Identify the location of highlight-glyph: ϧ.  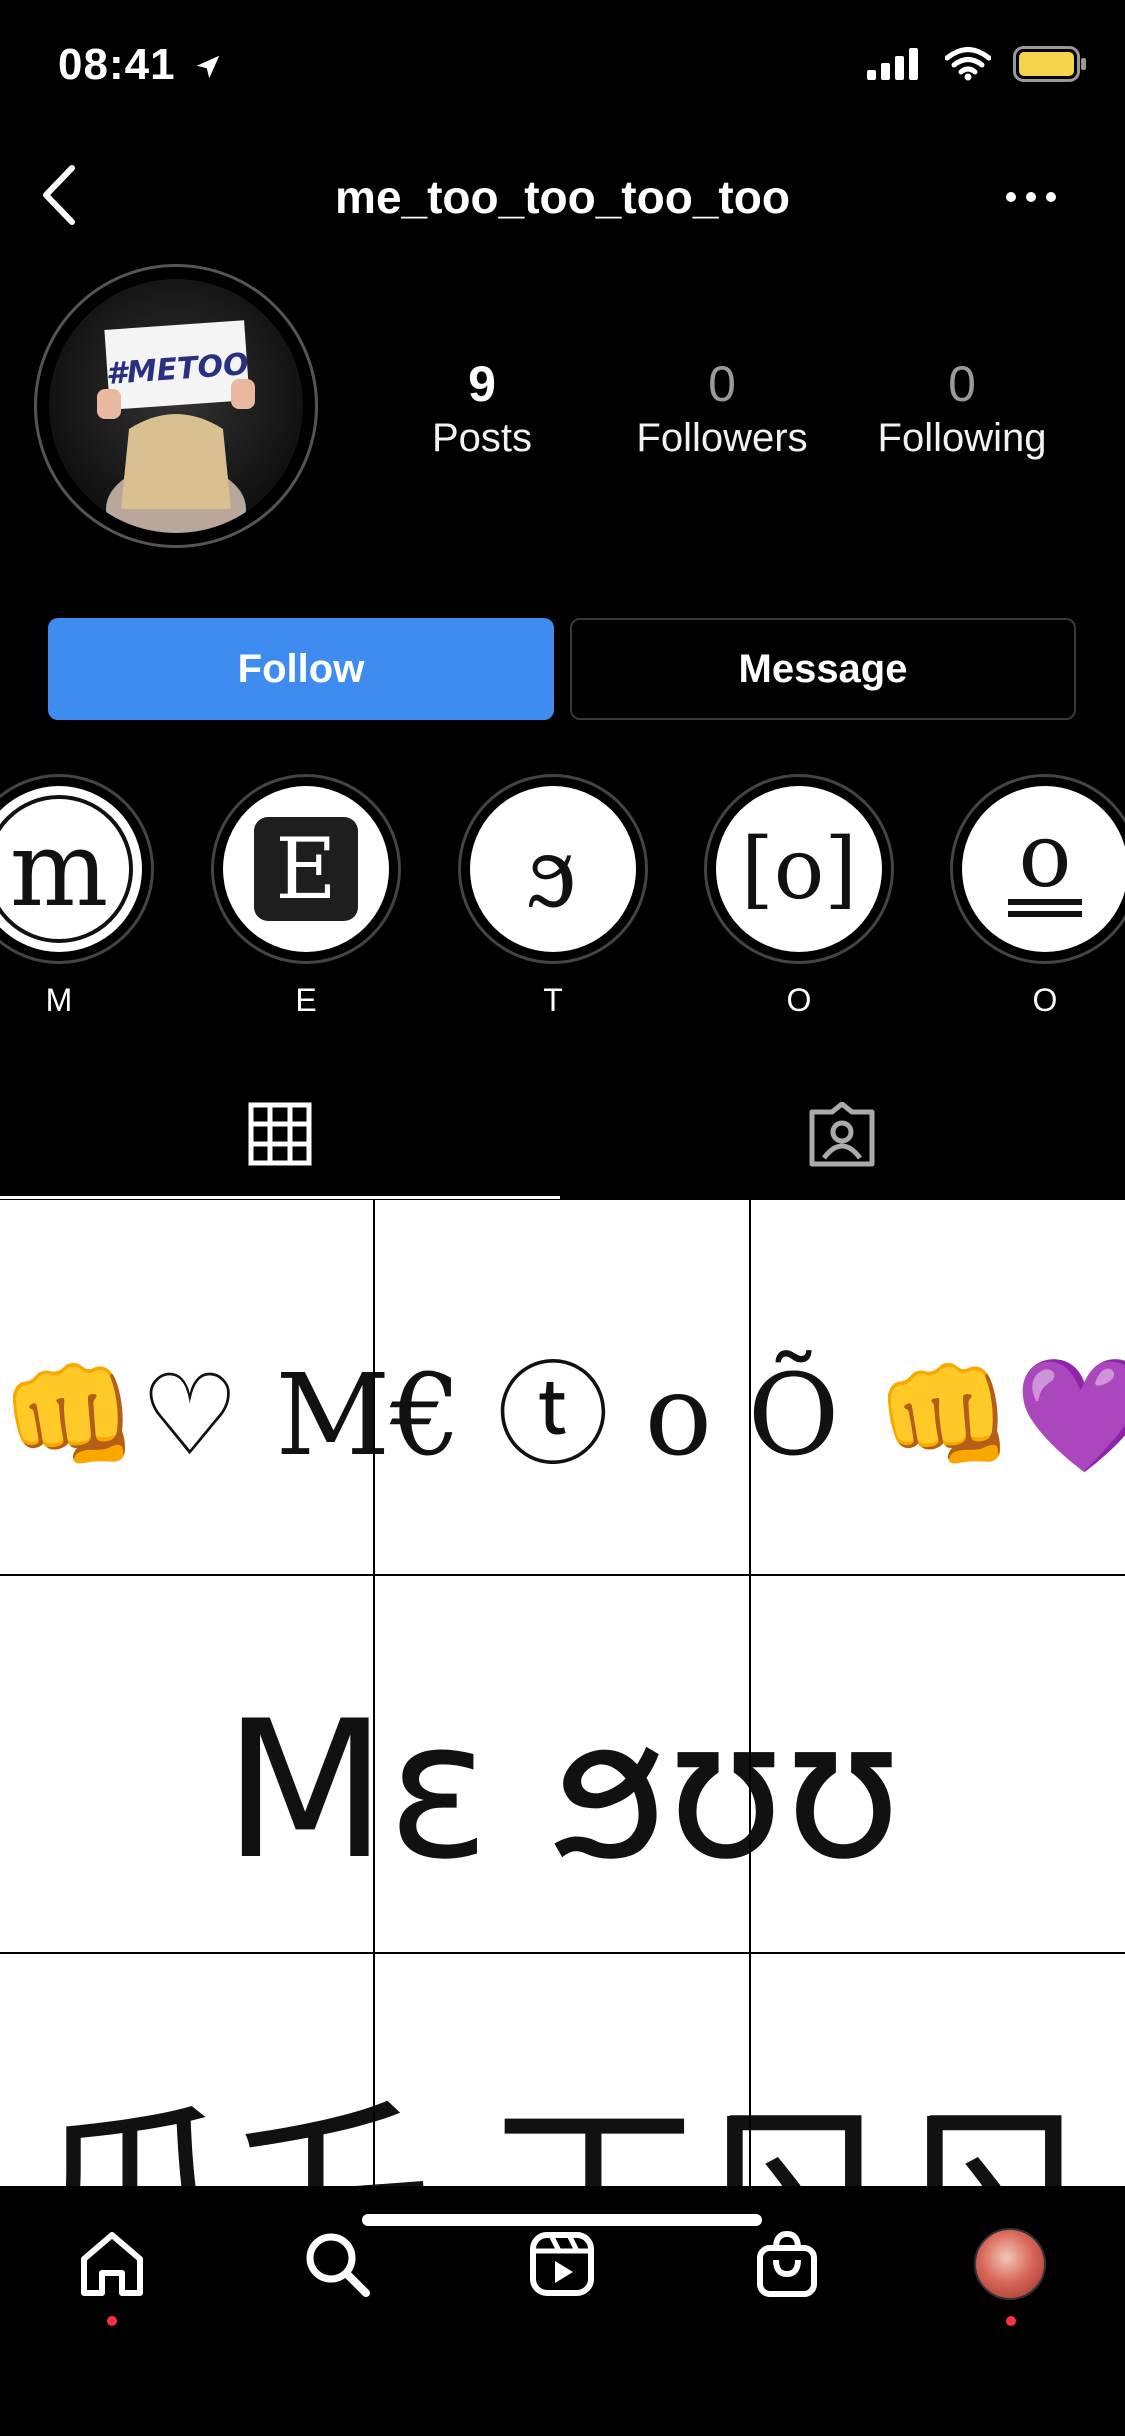
(553, 869).